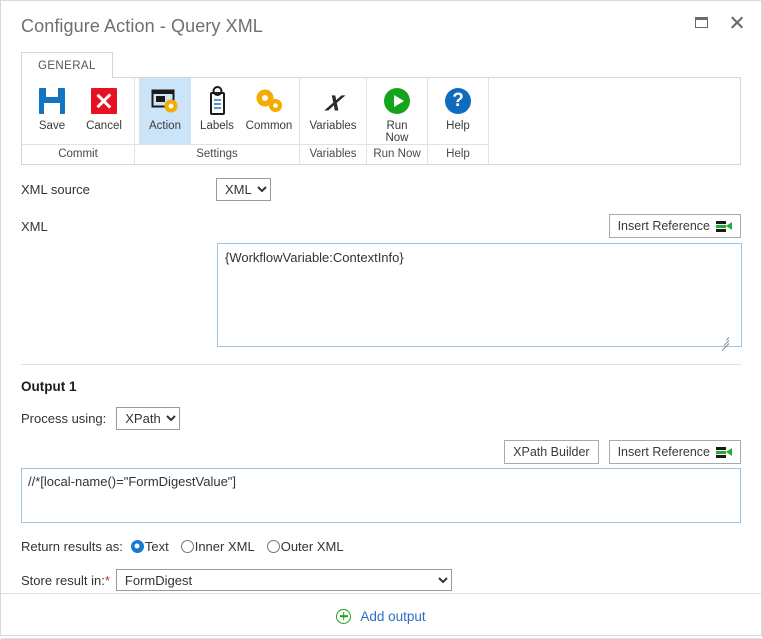  I want to click on radio-return-text: Text, so click(149, 546).